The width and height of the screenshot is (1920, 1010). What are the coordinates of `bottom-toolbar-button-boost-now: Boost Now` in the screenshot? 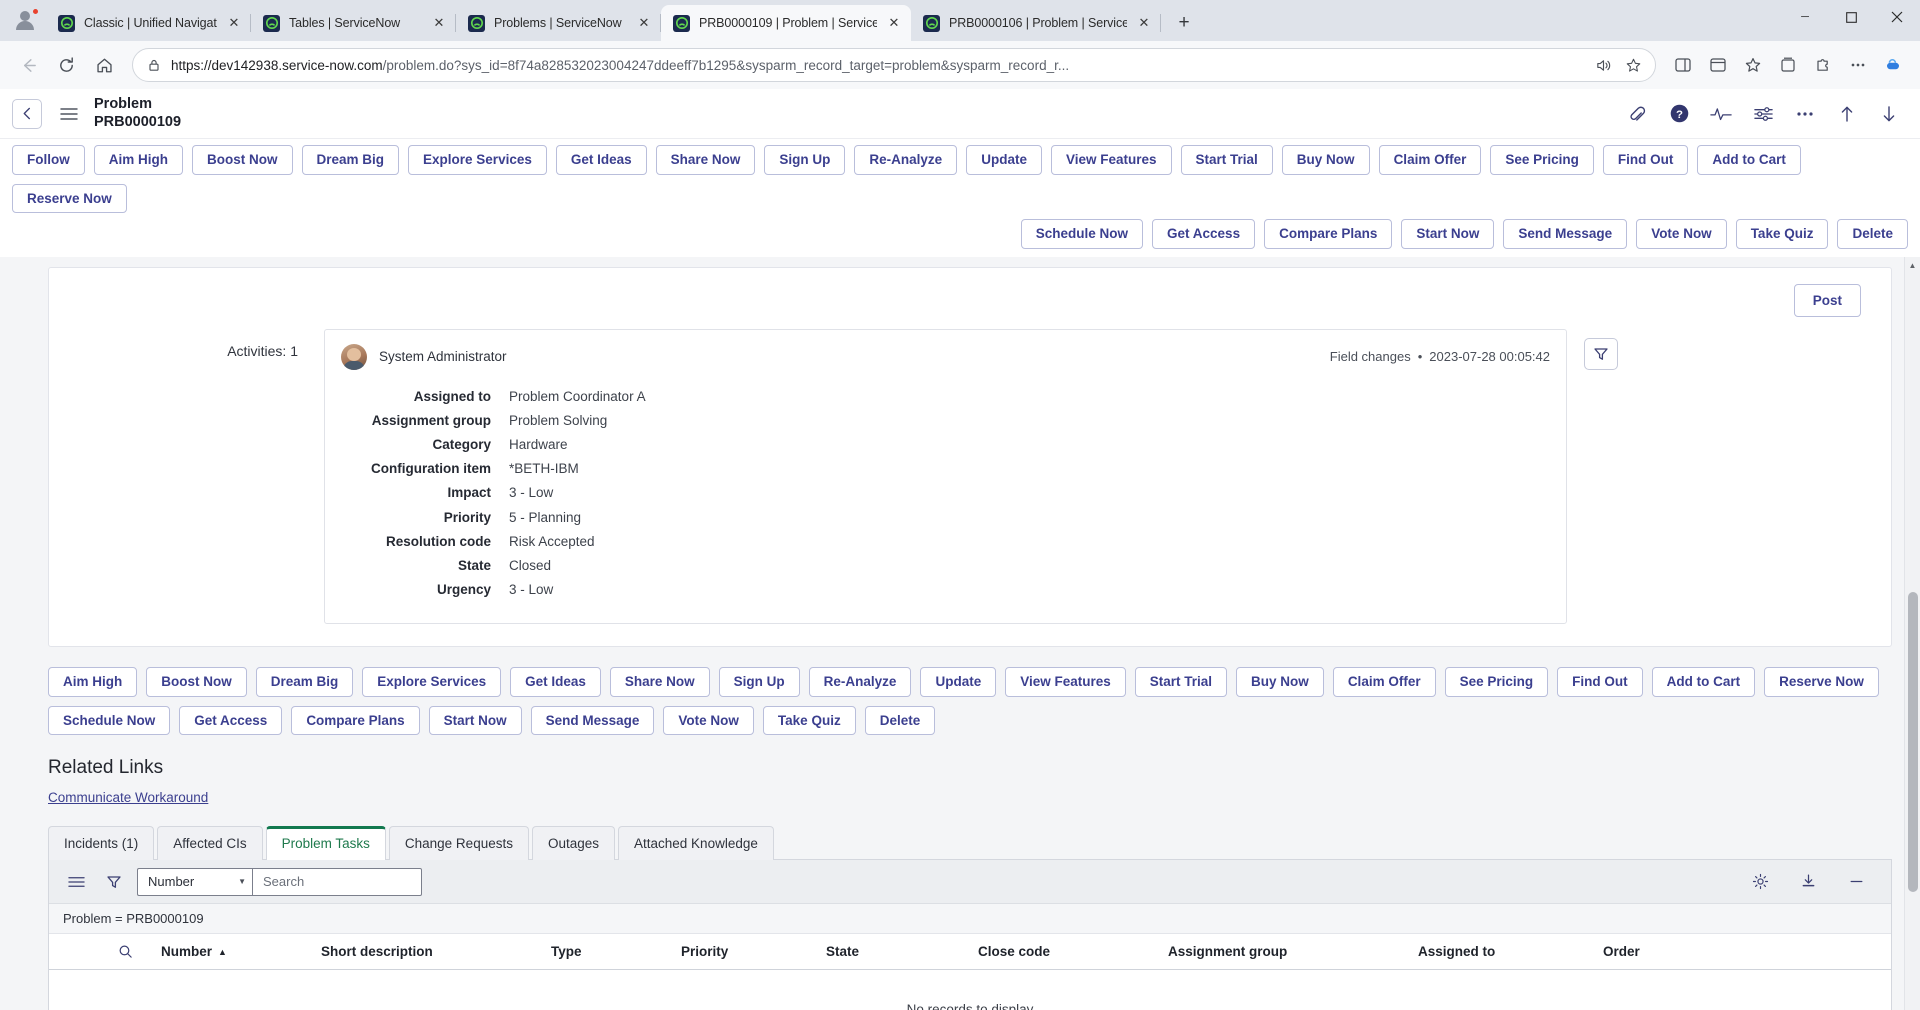 It's located at (196, 682).